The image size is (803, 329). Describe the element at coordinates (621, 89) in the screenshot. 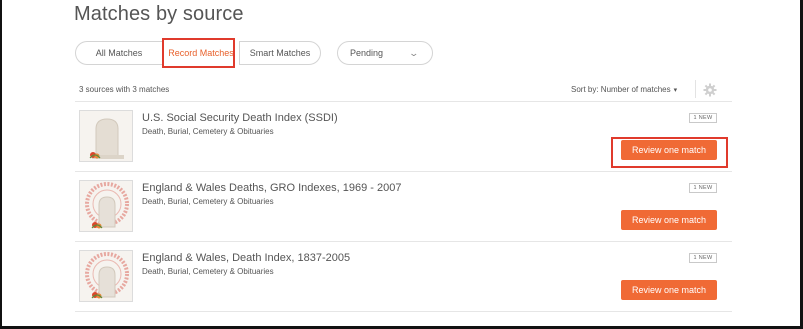

I see `sort-label: Sort by: Number of matches` at that location.